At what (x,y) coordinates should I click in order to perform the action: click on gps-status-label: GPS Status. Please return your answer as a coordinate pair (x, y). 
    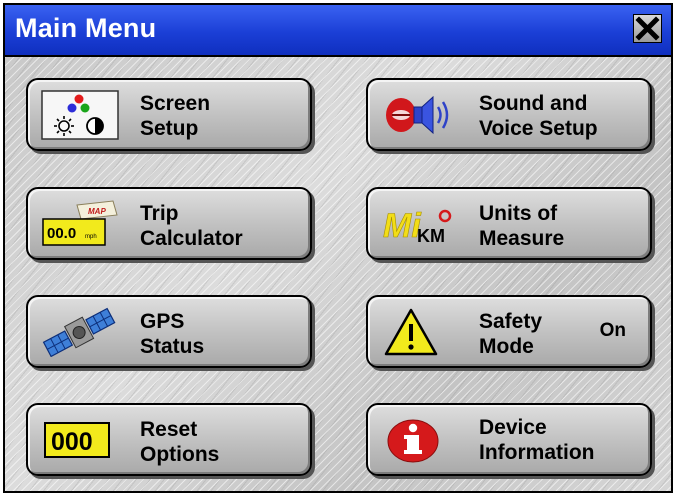
    Looking at the image, I should click on (172, 334).